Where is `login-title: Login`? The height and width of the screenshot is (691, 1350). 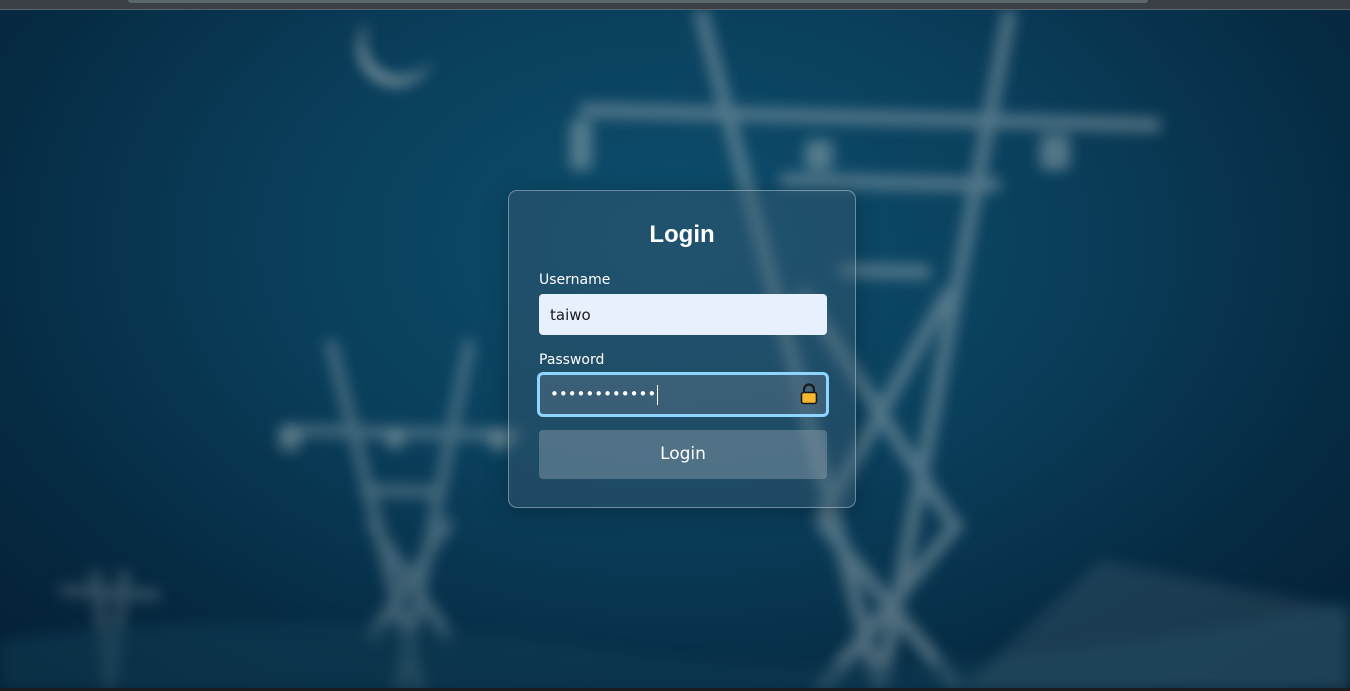
login-title: Login is located at coordinates (682, 234).